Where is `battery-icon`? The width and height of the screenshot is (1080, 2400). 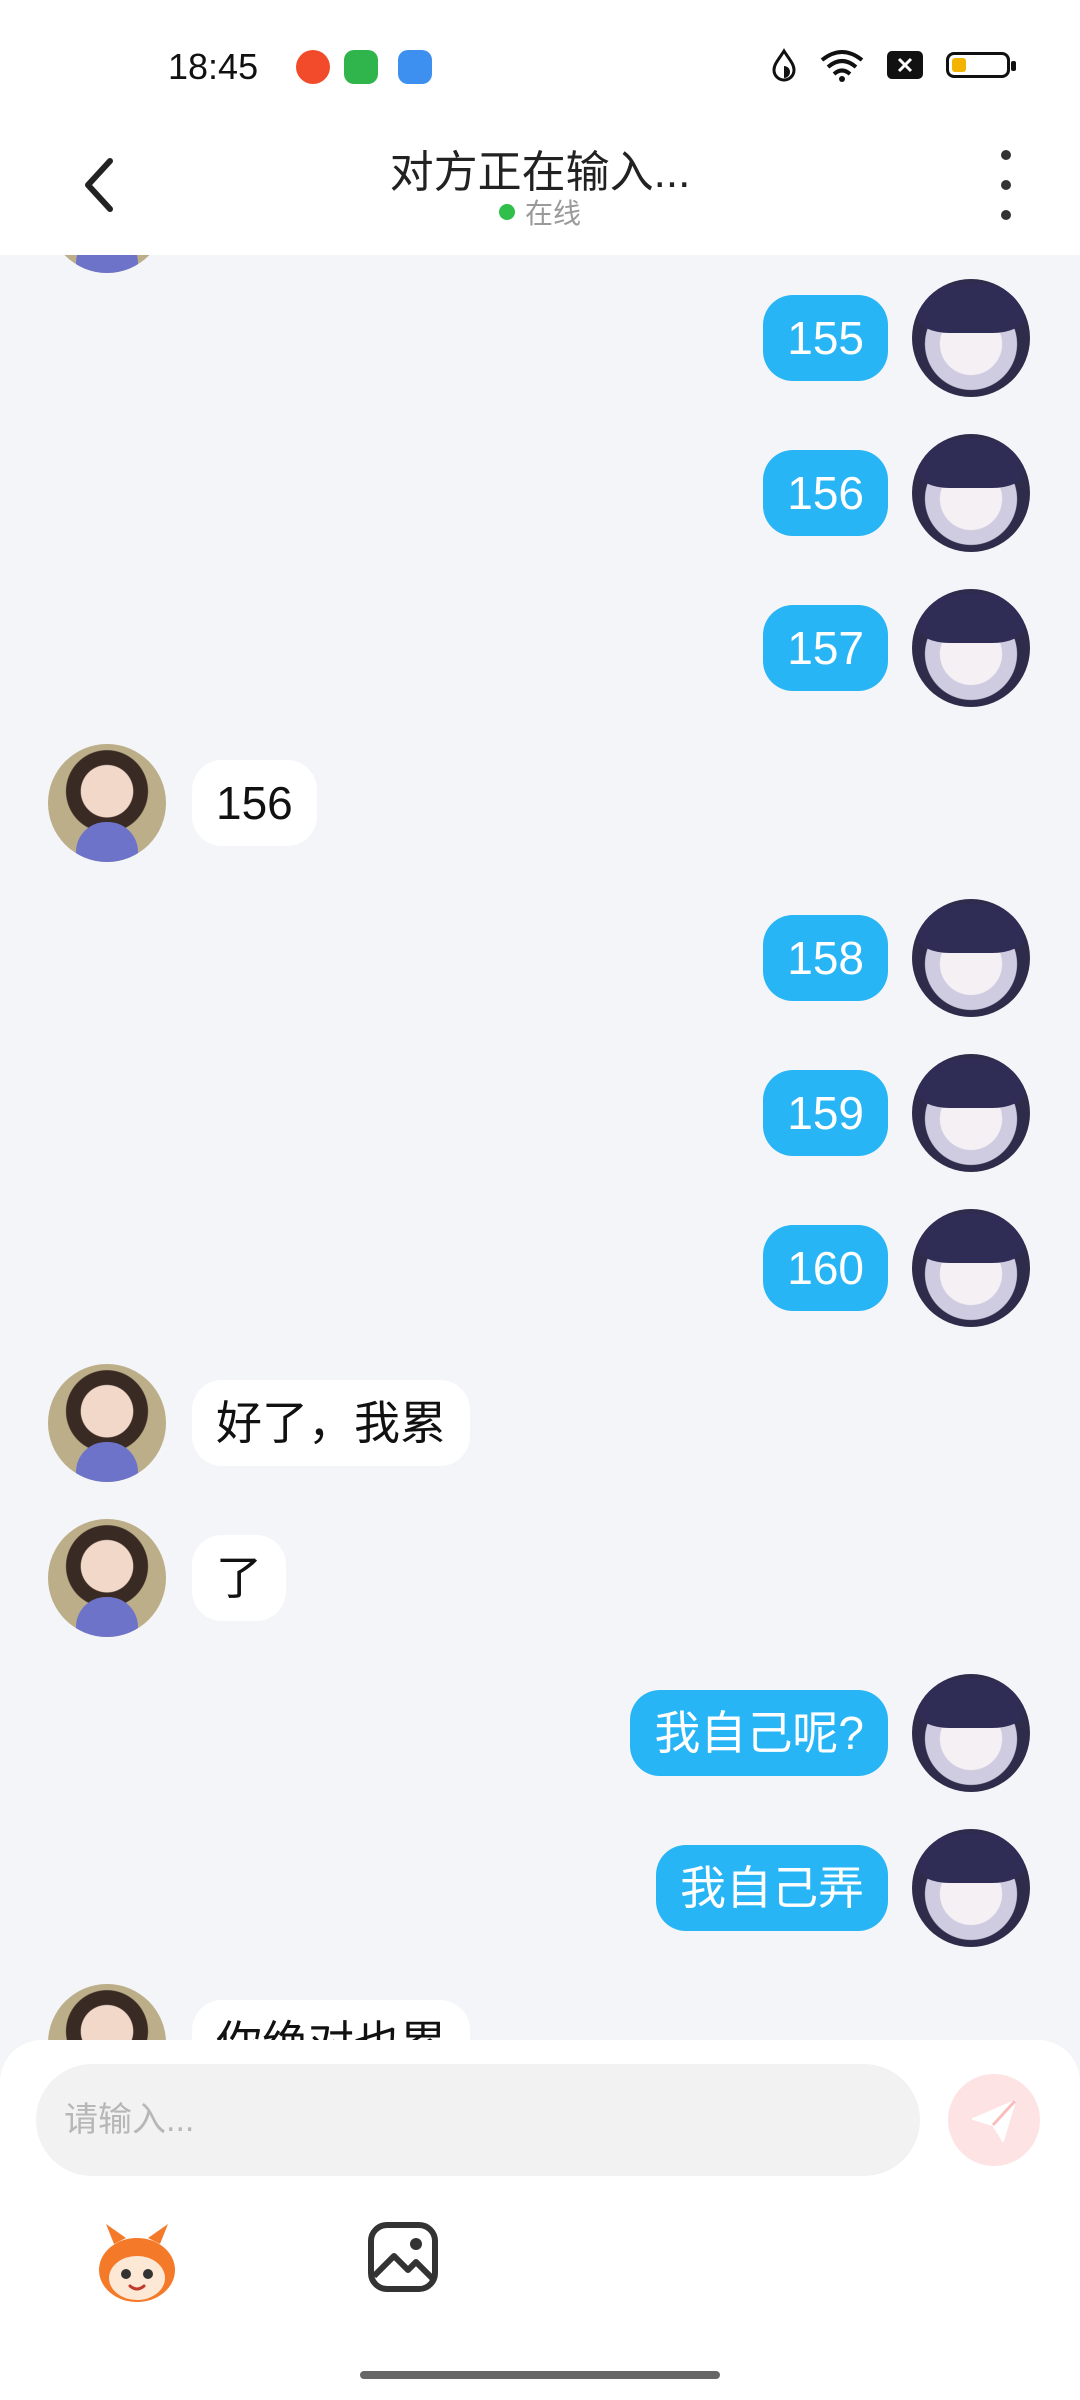 battery-icon is located at coordinates (981, 65).